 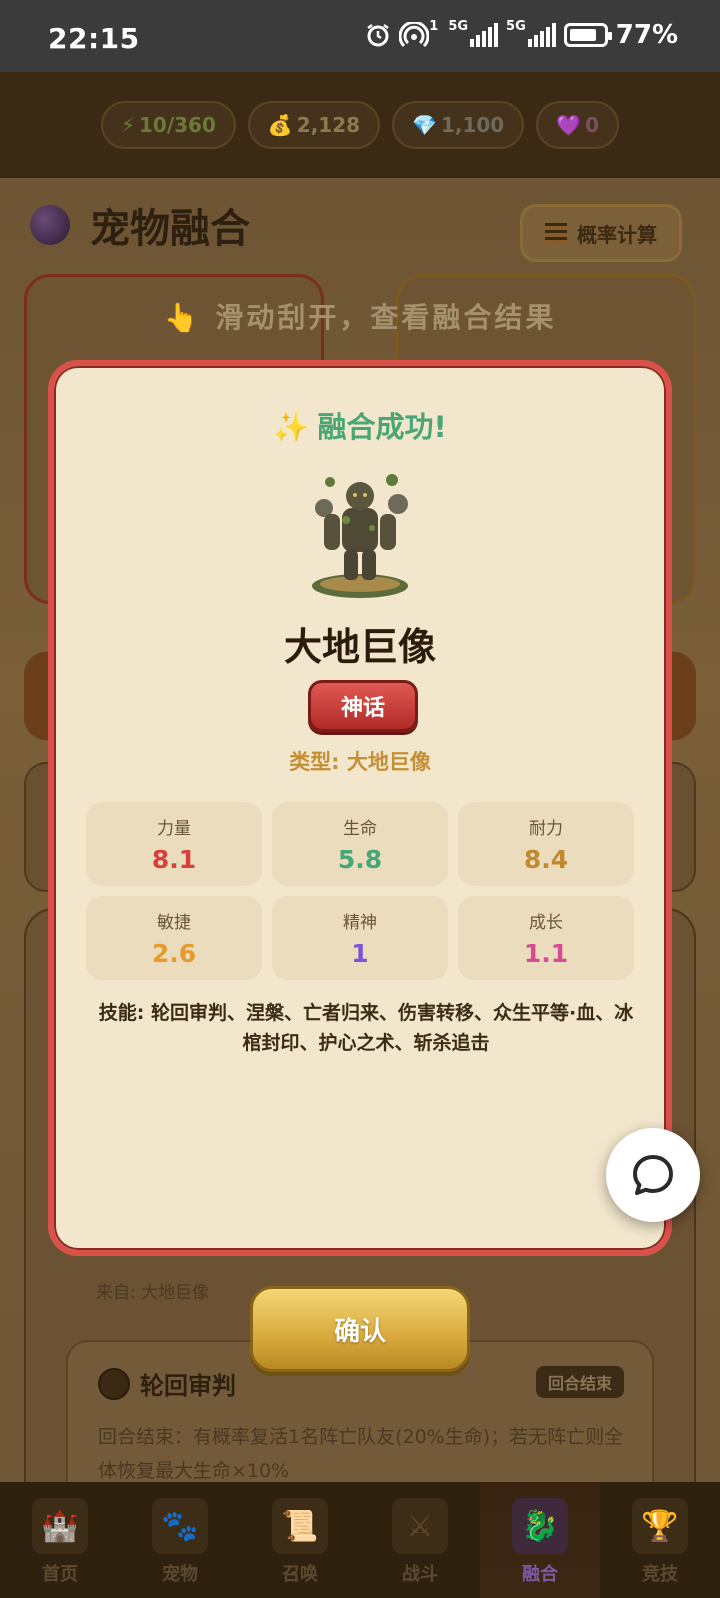 I want to click on energy-pill: ⚡ 10/360, so click(x=168, y=125).